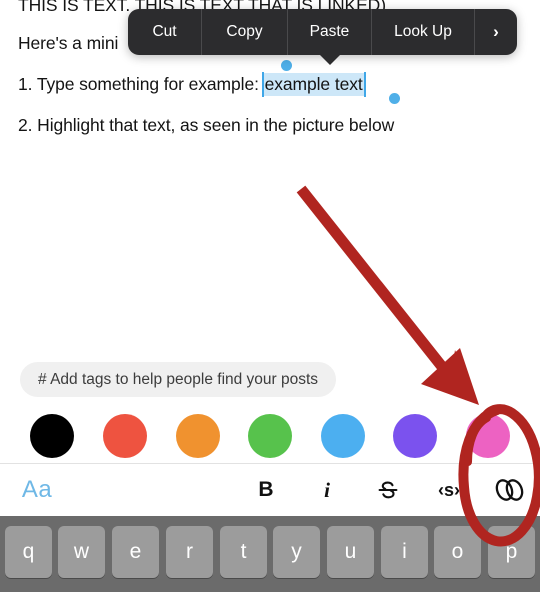  I want to click on selected-text-value: example text, so click(313, 84).